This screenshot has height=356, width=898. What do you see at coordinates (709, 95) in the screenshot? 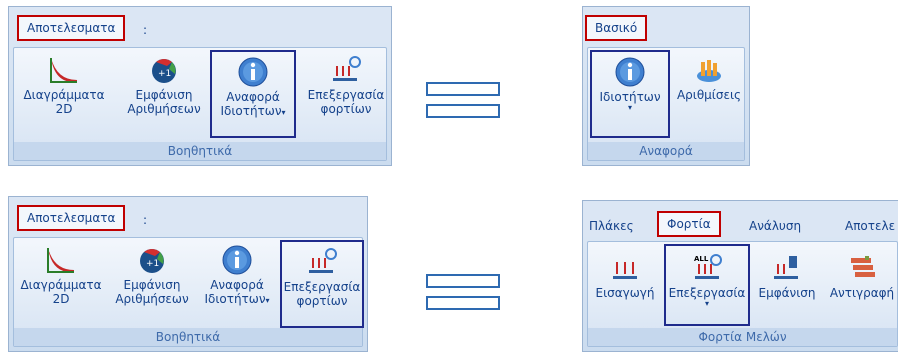
I see `numberings-label: Αριθμίσεις` at bounding box center [709, 95].